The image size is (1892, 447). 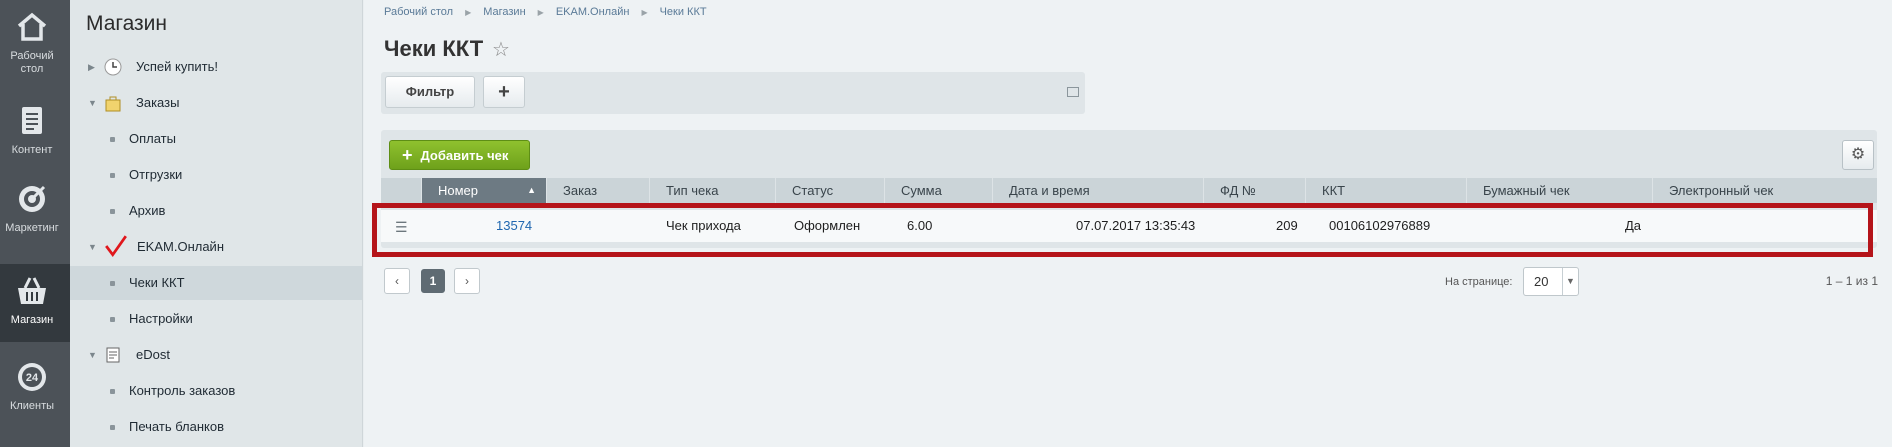 What do you see at coordinates (501, 49) in the screenshot?
I see `star-icon: ☆` at bounding box center [501, 49].